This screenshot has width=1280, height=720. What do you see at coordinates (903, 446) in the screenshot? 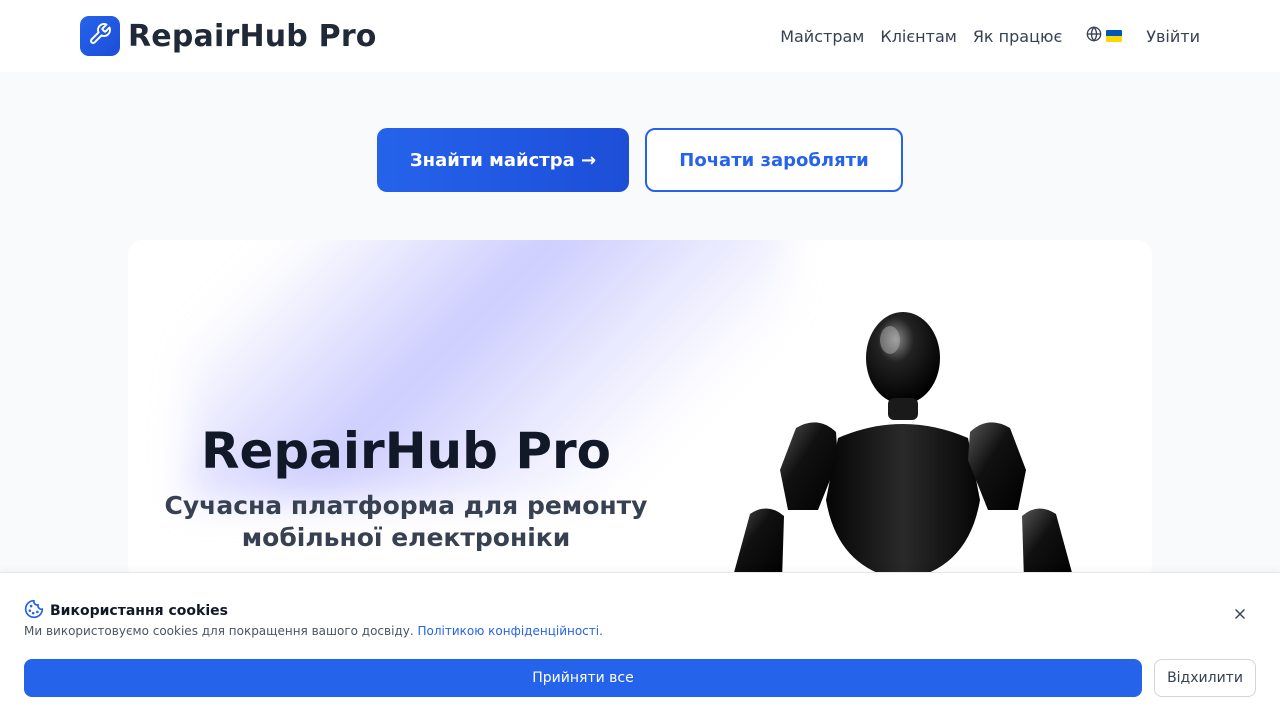
I see `robot-illustration` at bounding box center [903, 446].